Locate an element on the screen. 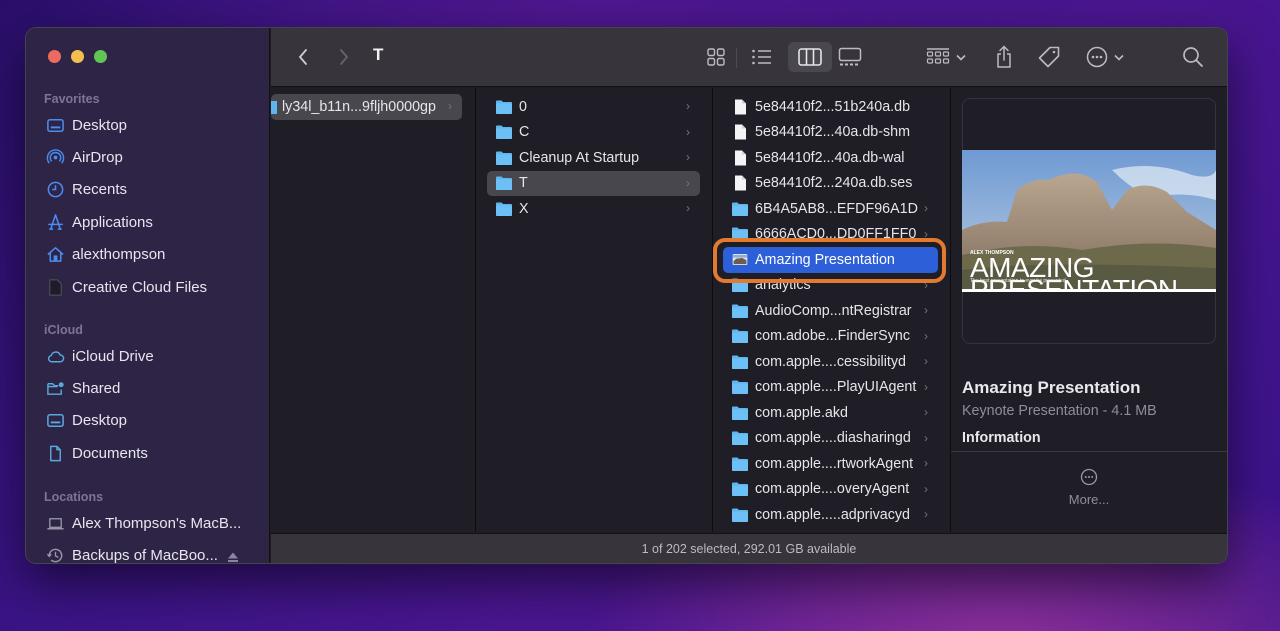 The height and width of the screenshot is (631, 1280). toolbar: T is located at coordinates (749, 57).